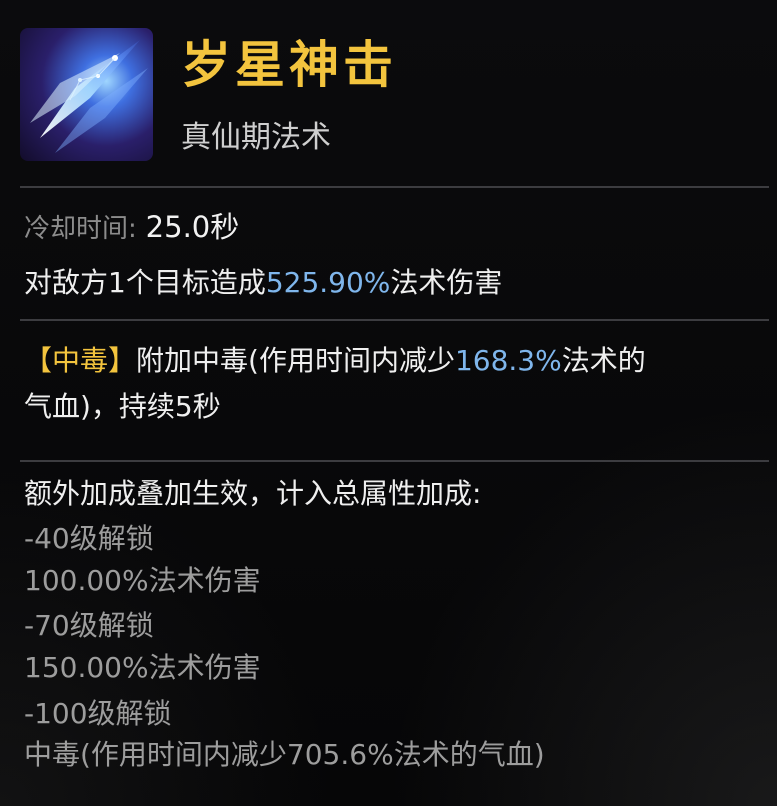 The height and width of the screenshot is (806, 777). What do you see at coordinates (289, 65) in the screenshot?
I see `skill-title: 岁星神击` at bounding box center [289, 65].